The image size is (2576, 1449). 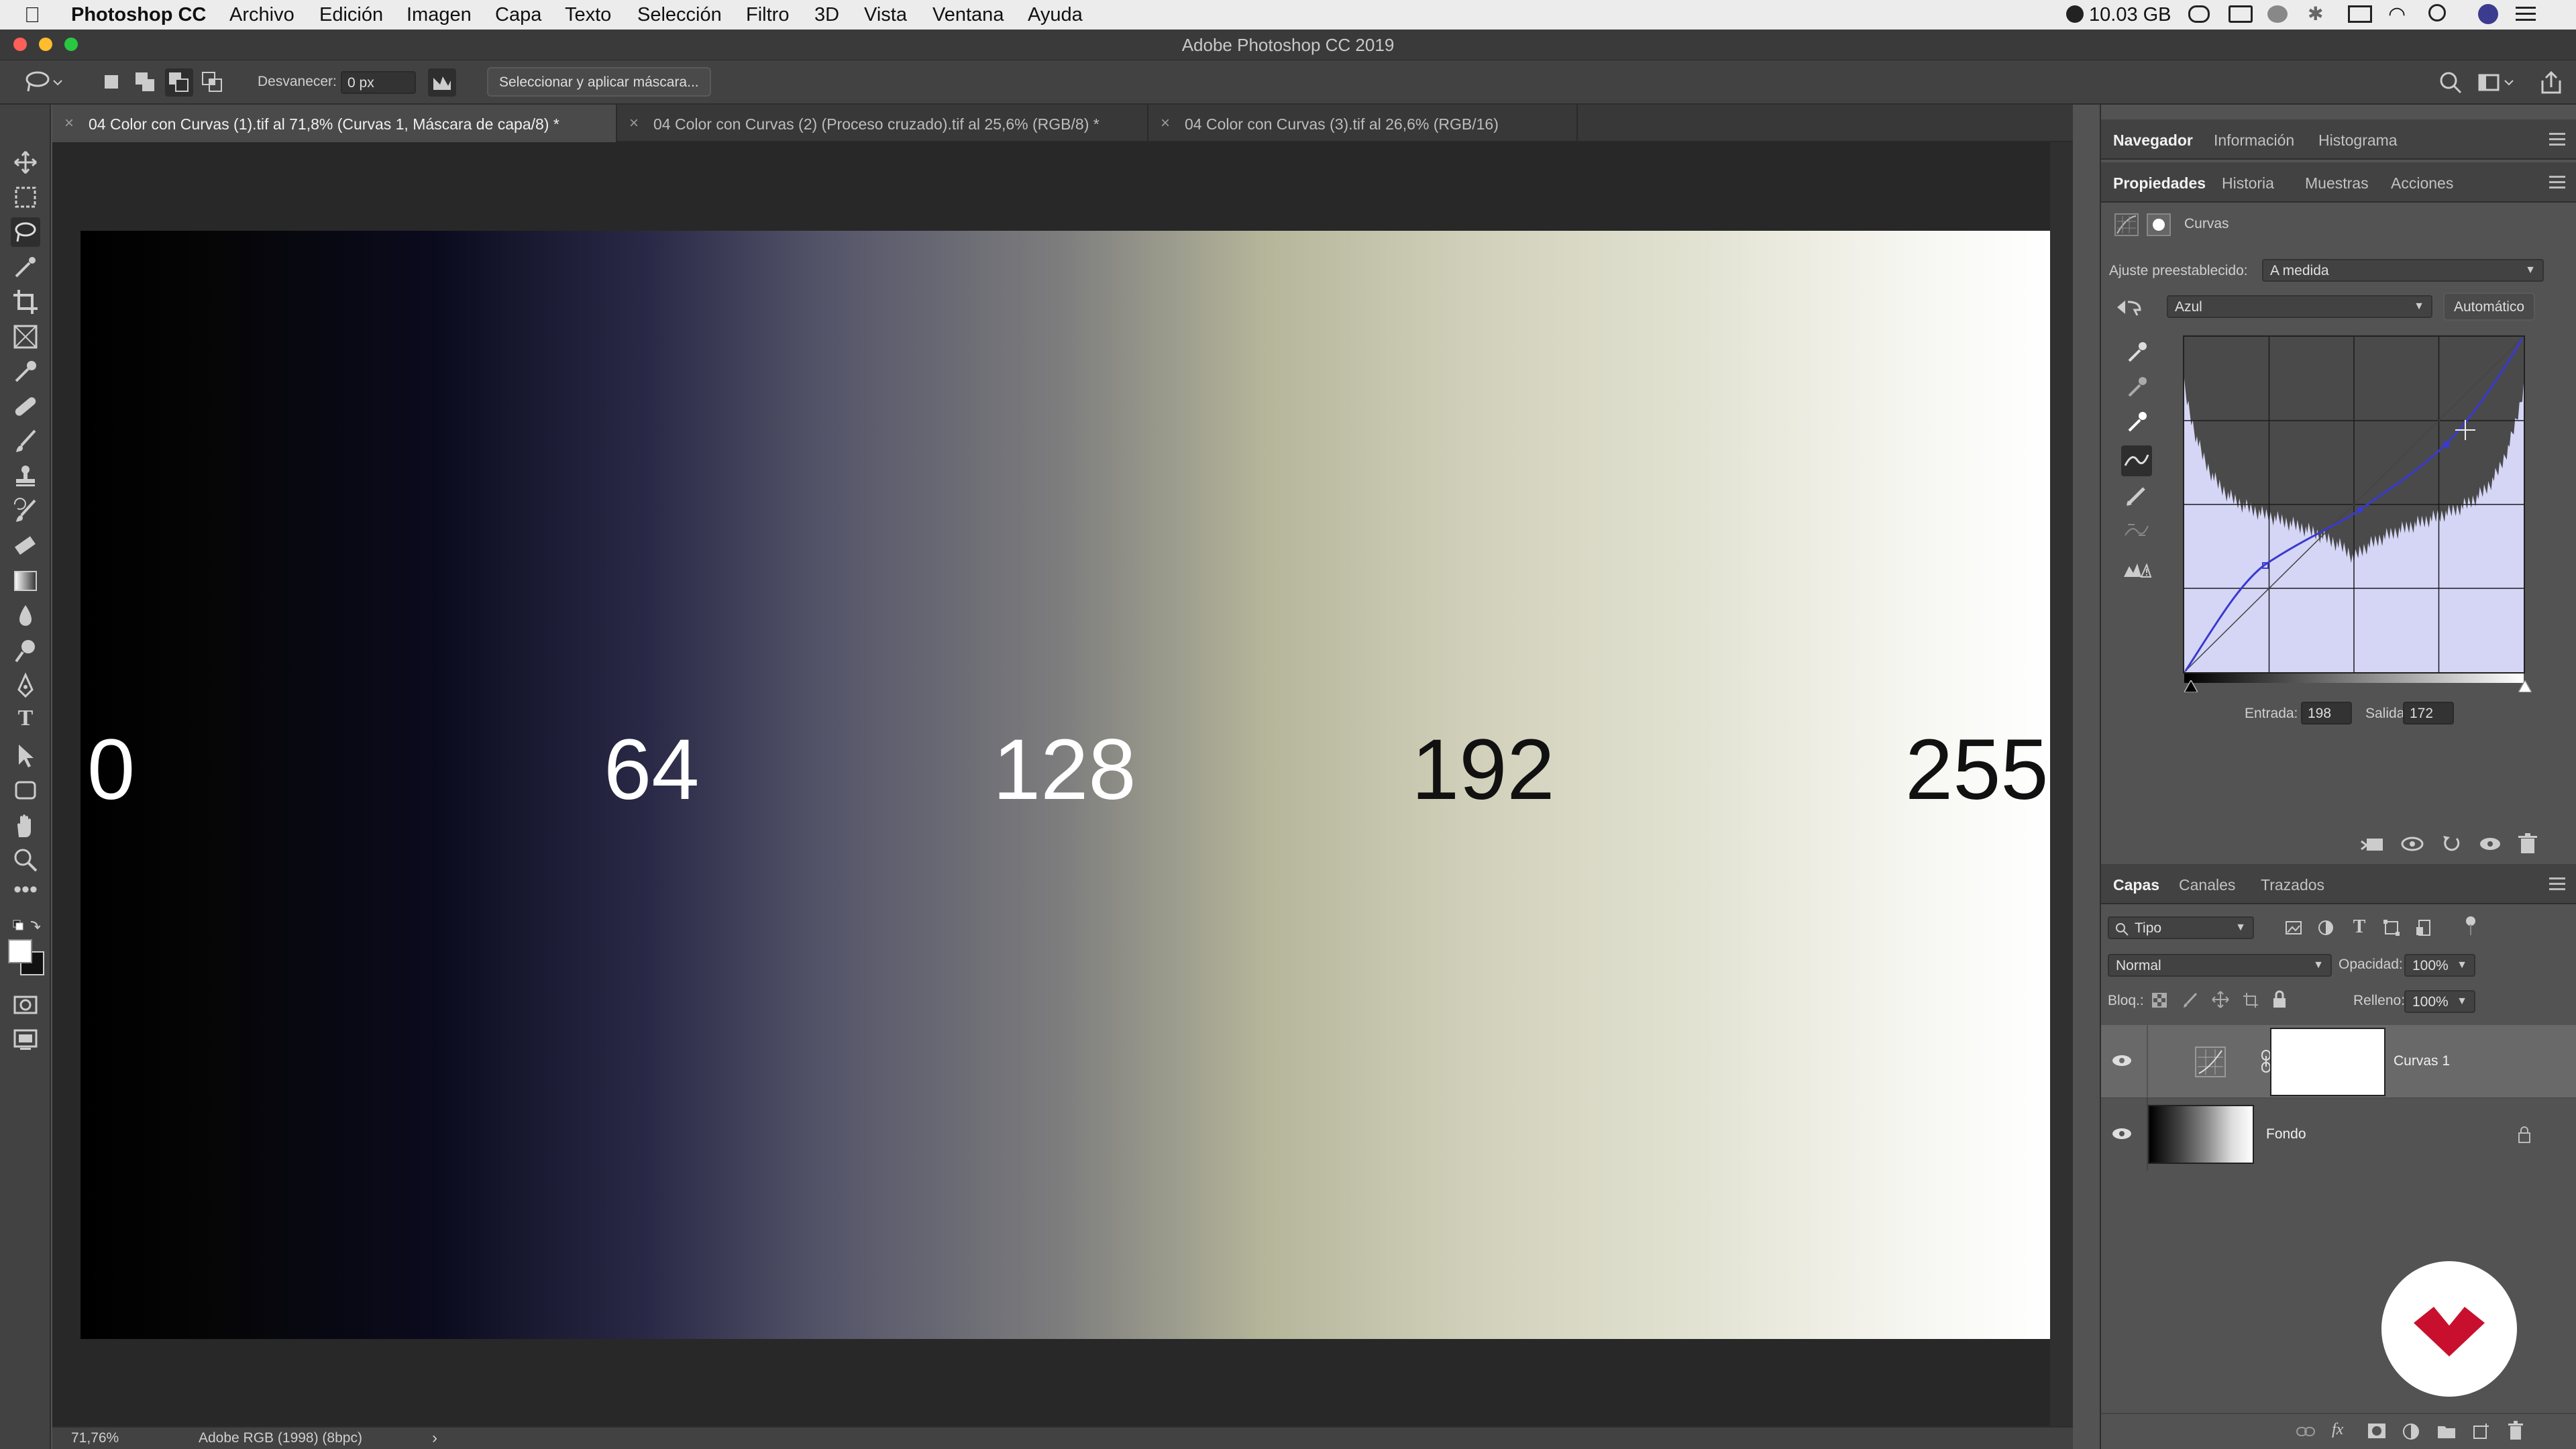 What do you see at coordinates (2403, 270) in the screenshot?
I see `preset-select: A medida ▼` at bounding box center [2403, 270].